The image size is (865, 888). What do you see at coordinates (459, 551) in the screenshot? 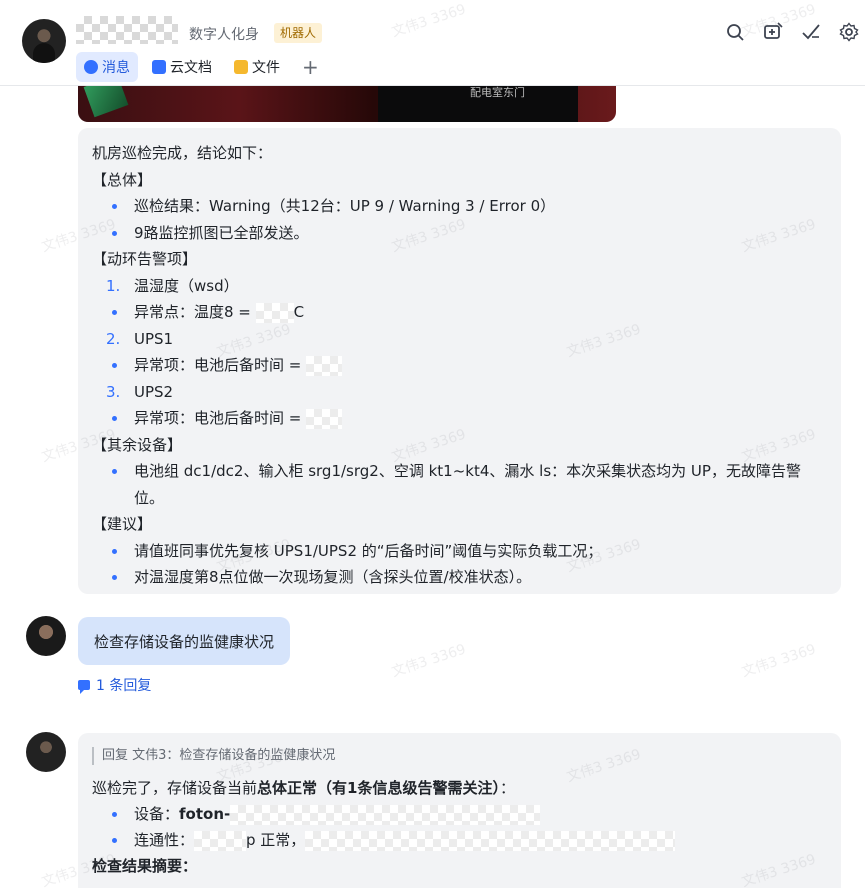
I see `list-item: 请值班同事优先复核 UPS1/UPS2 的“后备时间”阈值与实际负载工况；` at bounding box center [459, 551].